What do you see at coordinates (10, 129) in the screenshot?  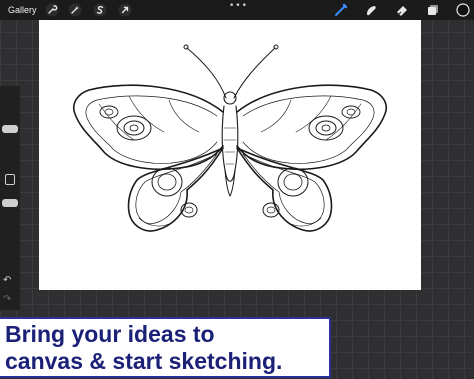 I see `brush-size-slider` at bounding box center [10, 129].